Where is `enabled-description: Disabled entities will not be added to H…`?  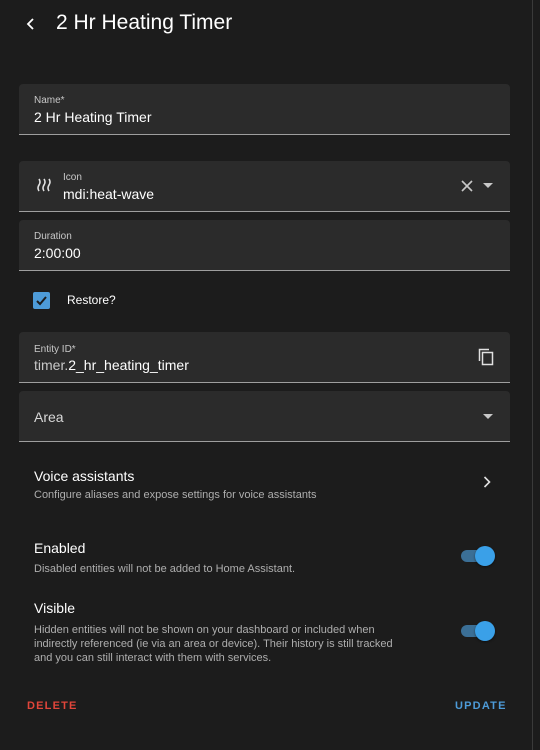 enabled-description: Disabled entities will not be added to H… is located at coordinates (165, 569).